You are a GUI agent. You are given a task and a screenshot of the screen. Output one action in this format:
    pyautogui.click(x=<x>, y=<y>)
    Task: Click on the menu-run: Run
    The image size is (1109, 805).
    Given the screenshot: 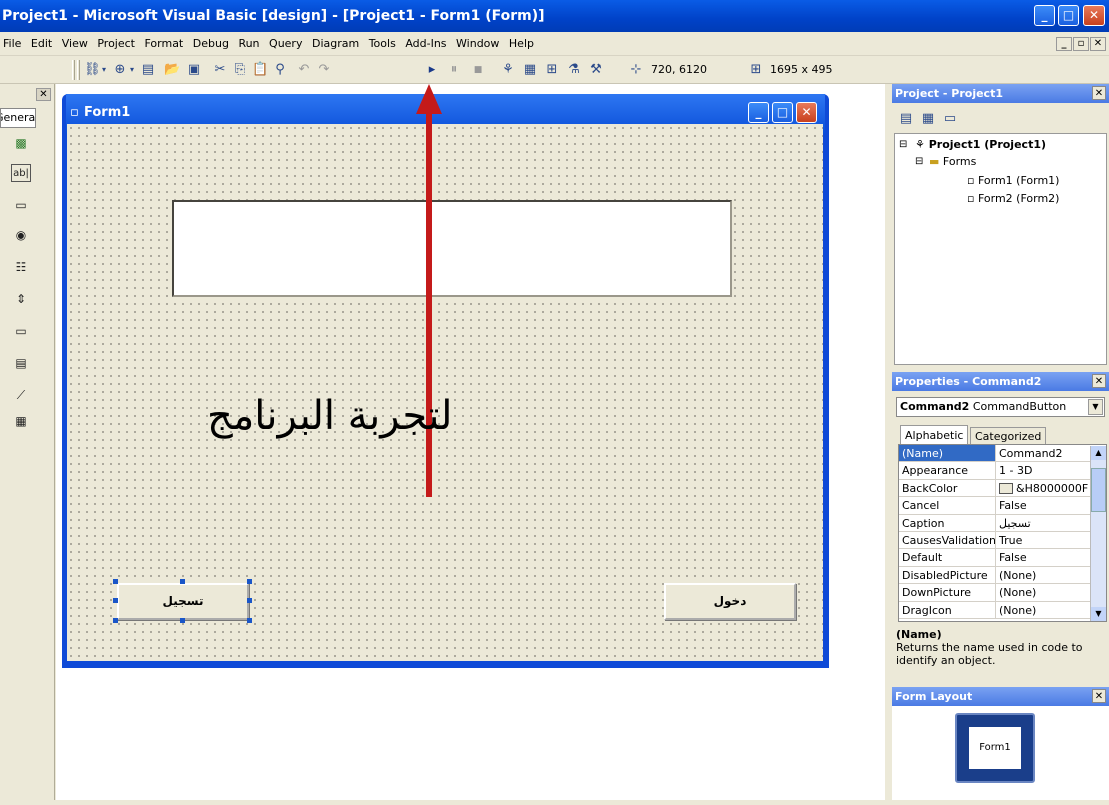 What is the action you would take?
    pyautogui.click(x=248, y=44)
    